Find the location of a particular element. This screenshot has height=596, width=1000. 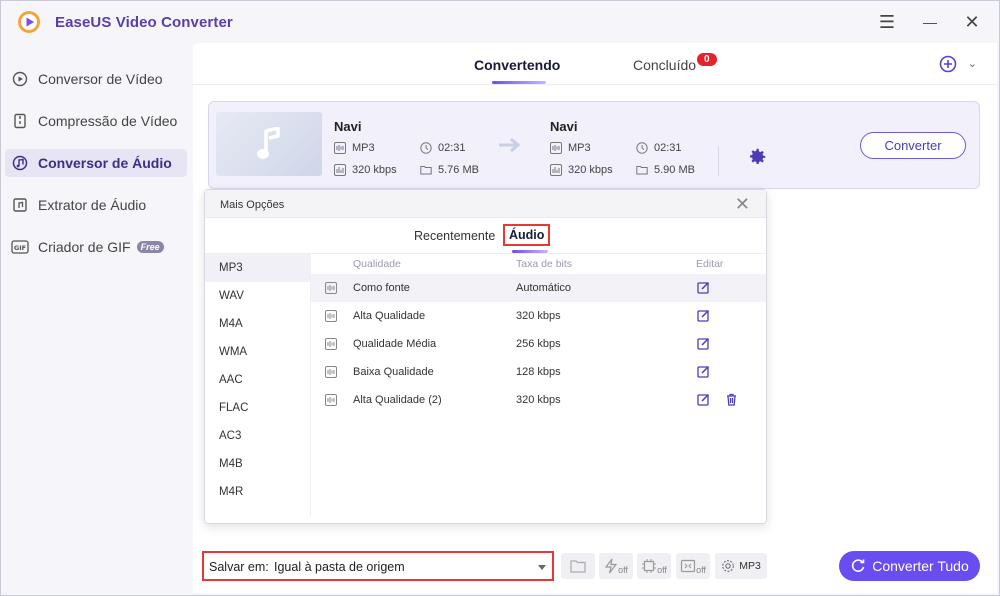

sidebar-item-video-converter: Conversor de Vídeo is located at coordinates (96, 79).